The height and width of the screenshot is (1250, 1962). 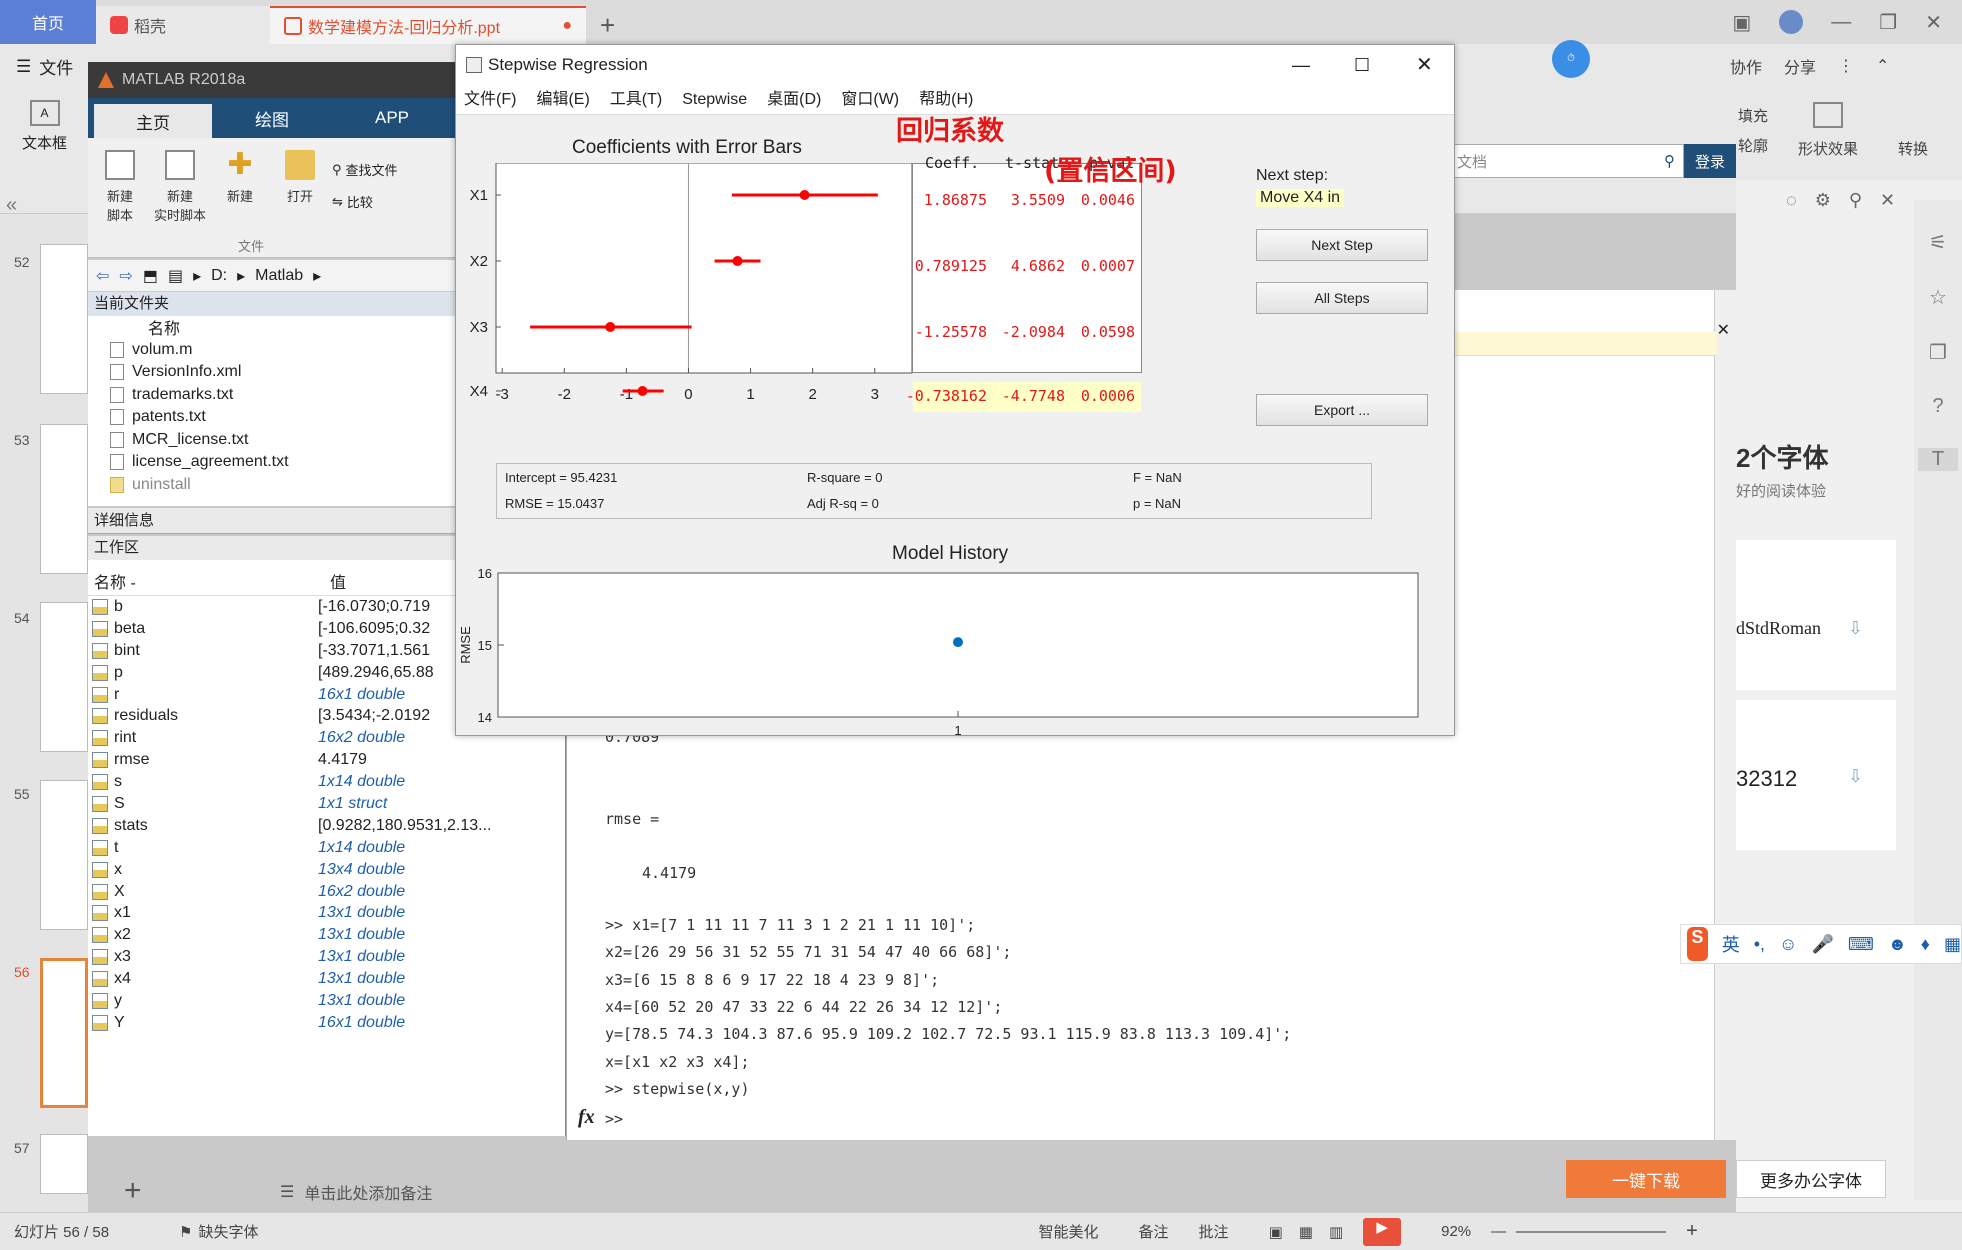 I want to click on file-item: trademarks.txt, so click(x=277, y=395).